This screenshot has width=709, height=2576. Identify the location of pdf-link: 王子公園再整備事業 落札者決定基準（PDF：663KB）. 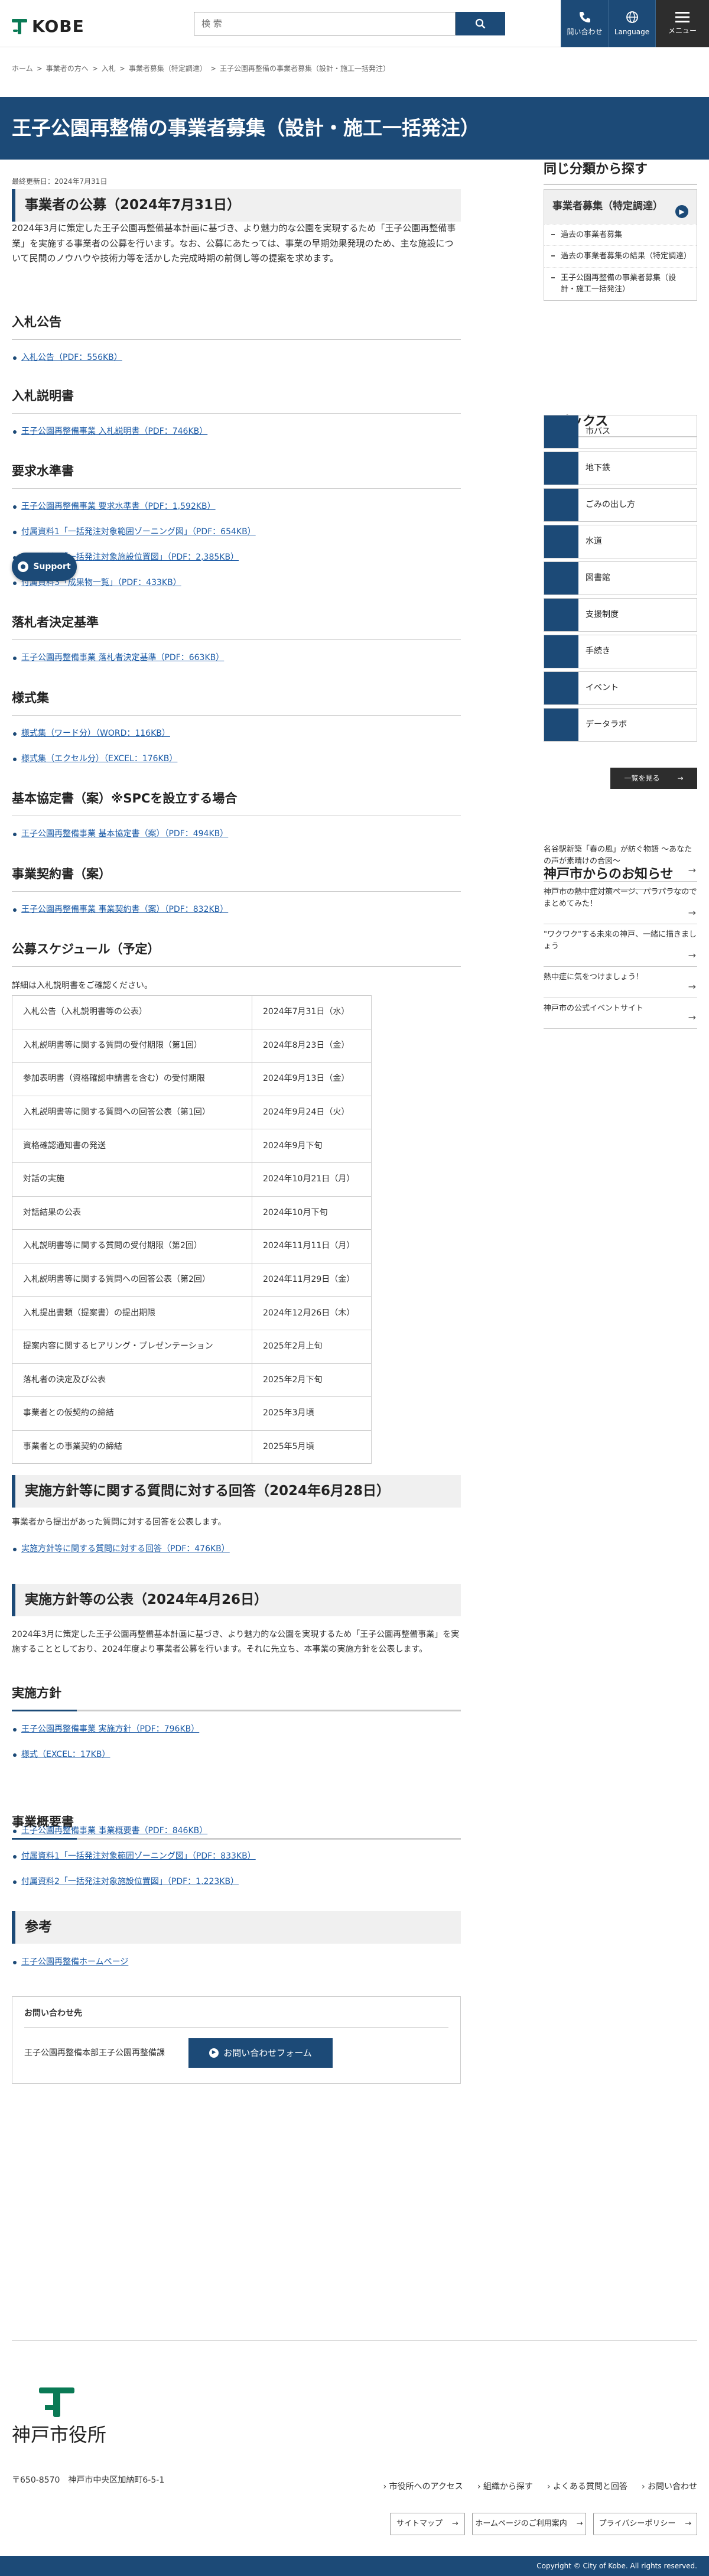
(118, 658).